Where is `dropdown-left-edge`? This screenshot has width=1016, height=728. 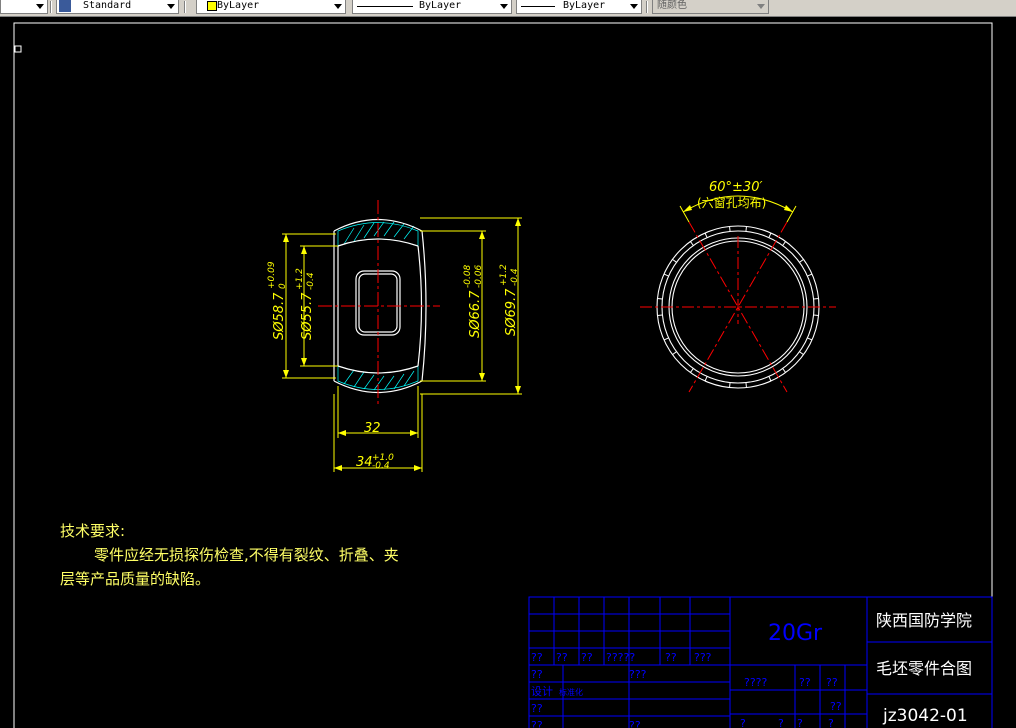
dropdown-left-edge is located at coordinates (24, 7).